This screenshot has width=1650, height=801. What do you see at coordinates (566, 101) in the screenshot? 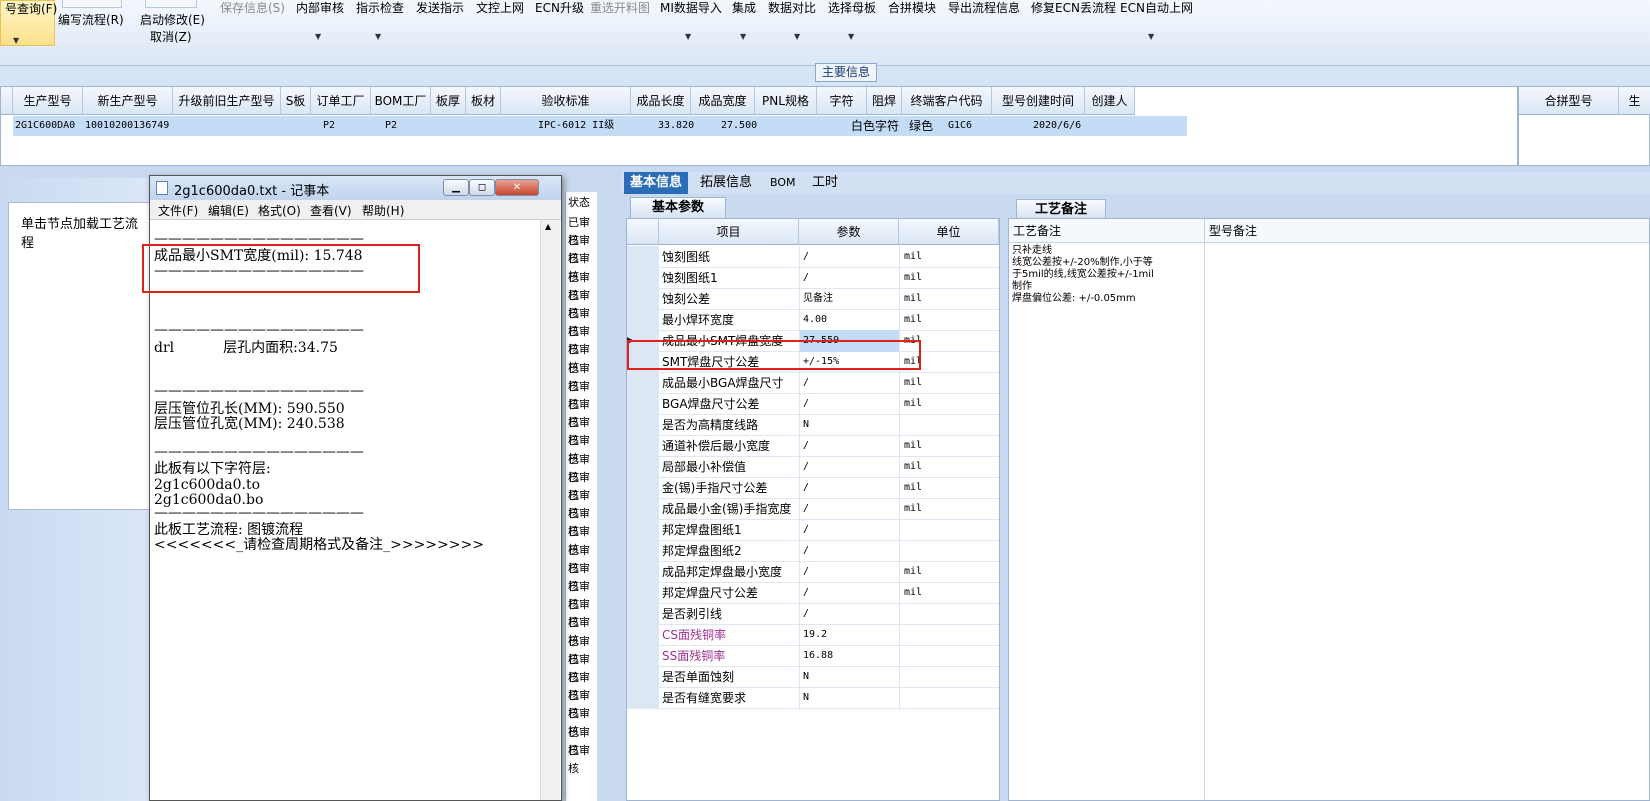
I see `col-header: 验收标准` at bounding box center [566, 101].